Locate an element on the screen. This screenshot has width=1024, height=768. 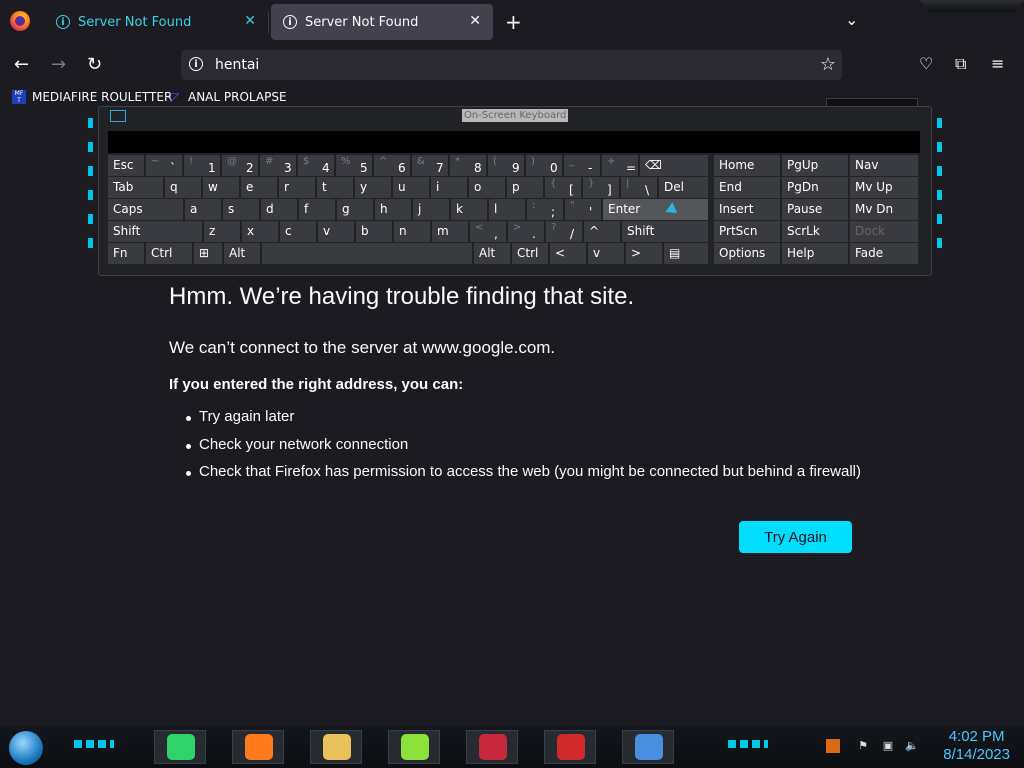
osk-key-5d: }] is located at coordinates (601, 187).